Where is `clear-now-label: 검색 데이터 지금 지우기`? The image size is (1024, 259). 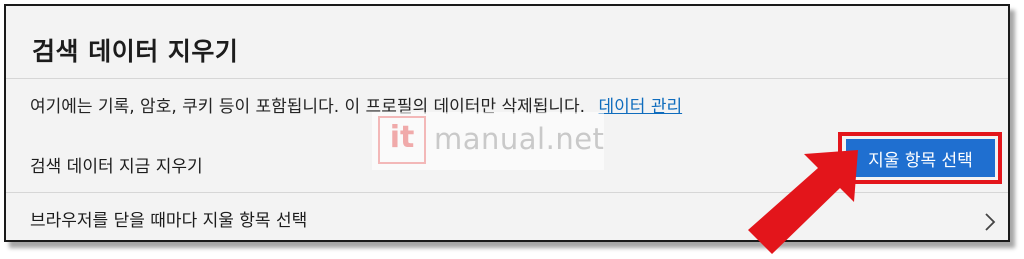 clear-now-label: 검색 데이터 지금 지우기 is located at coordinates (116, 167).